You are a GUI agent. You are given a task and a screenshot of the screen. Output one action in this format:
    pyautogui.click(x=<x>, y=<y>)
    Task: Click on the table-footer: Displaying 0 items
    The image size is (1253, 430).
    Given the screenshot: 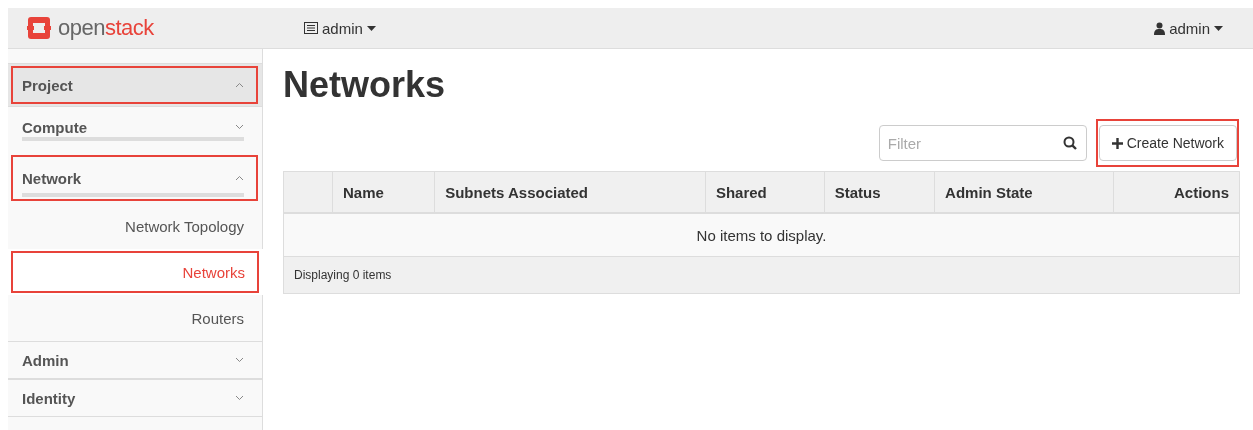 What is the action you would take?
    pyautogui.click(x=761, y=275)
    